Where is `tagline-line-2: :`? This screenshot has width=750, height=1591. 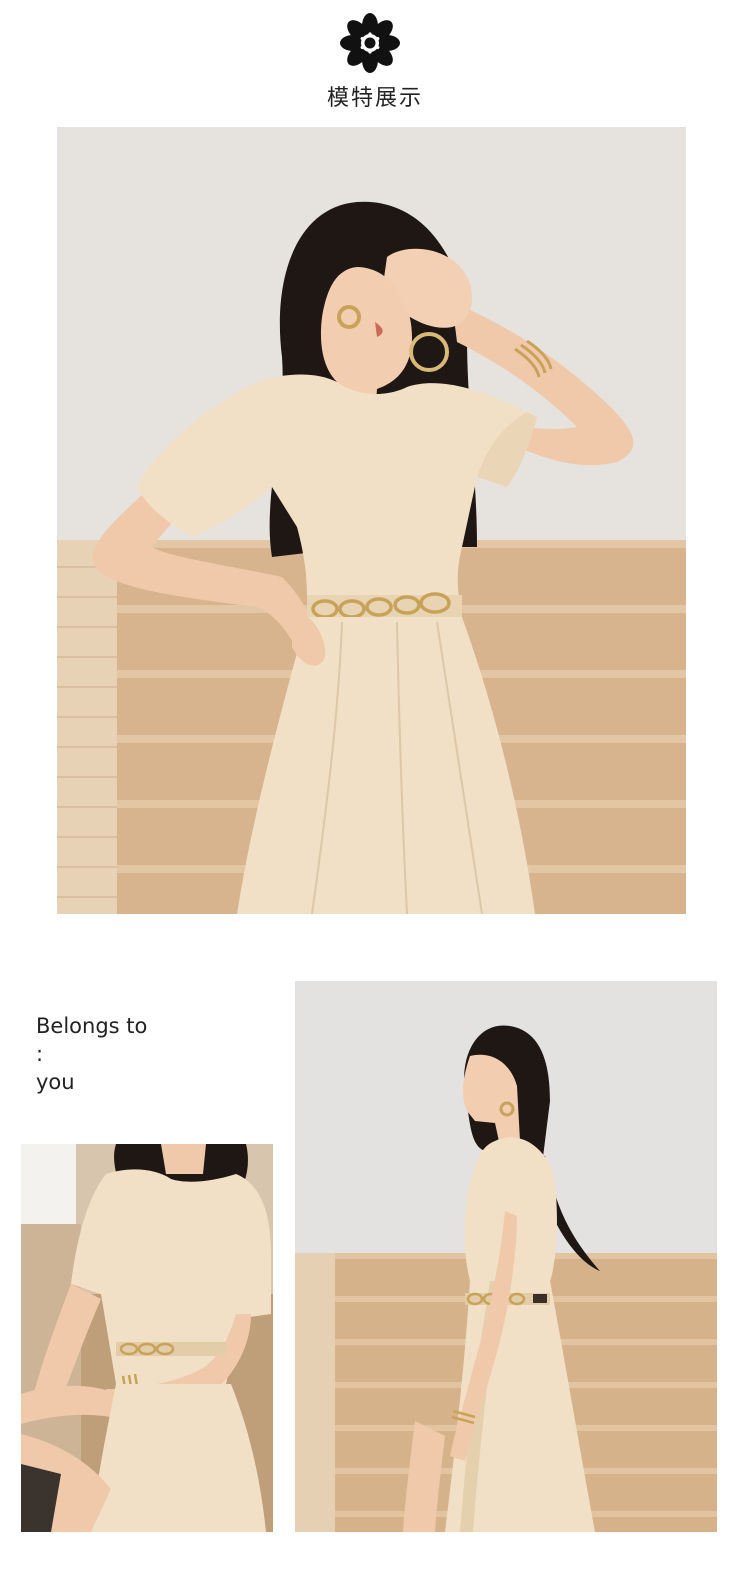
tagline-line-2: : is located at coordinates (40, 1054).